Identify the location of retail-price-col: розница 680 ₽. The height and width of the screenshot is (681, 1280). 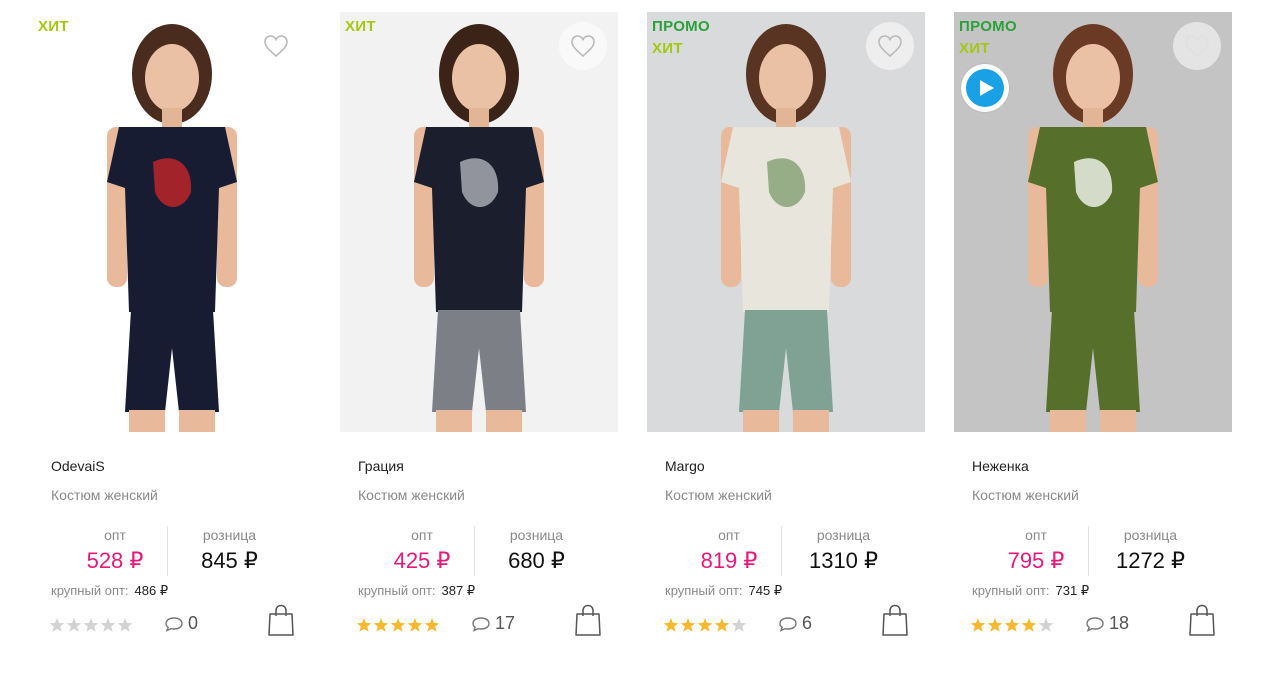
(536, 551).